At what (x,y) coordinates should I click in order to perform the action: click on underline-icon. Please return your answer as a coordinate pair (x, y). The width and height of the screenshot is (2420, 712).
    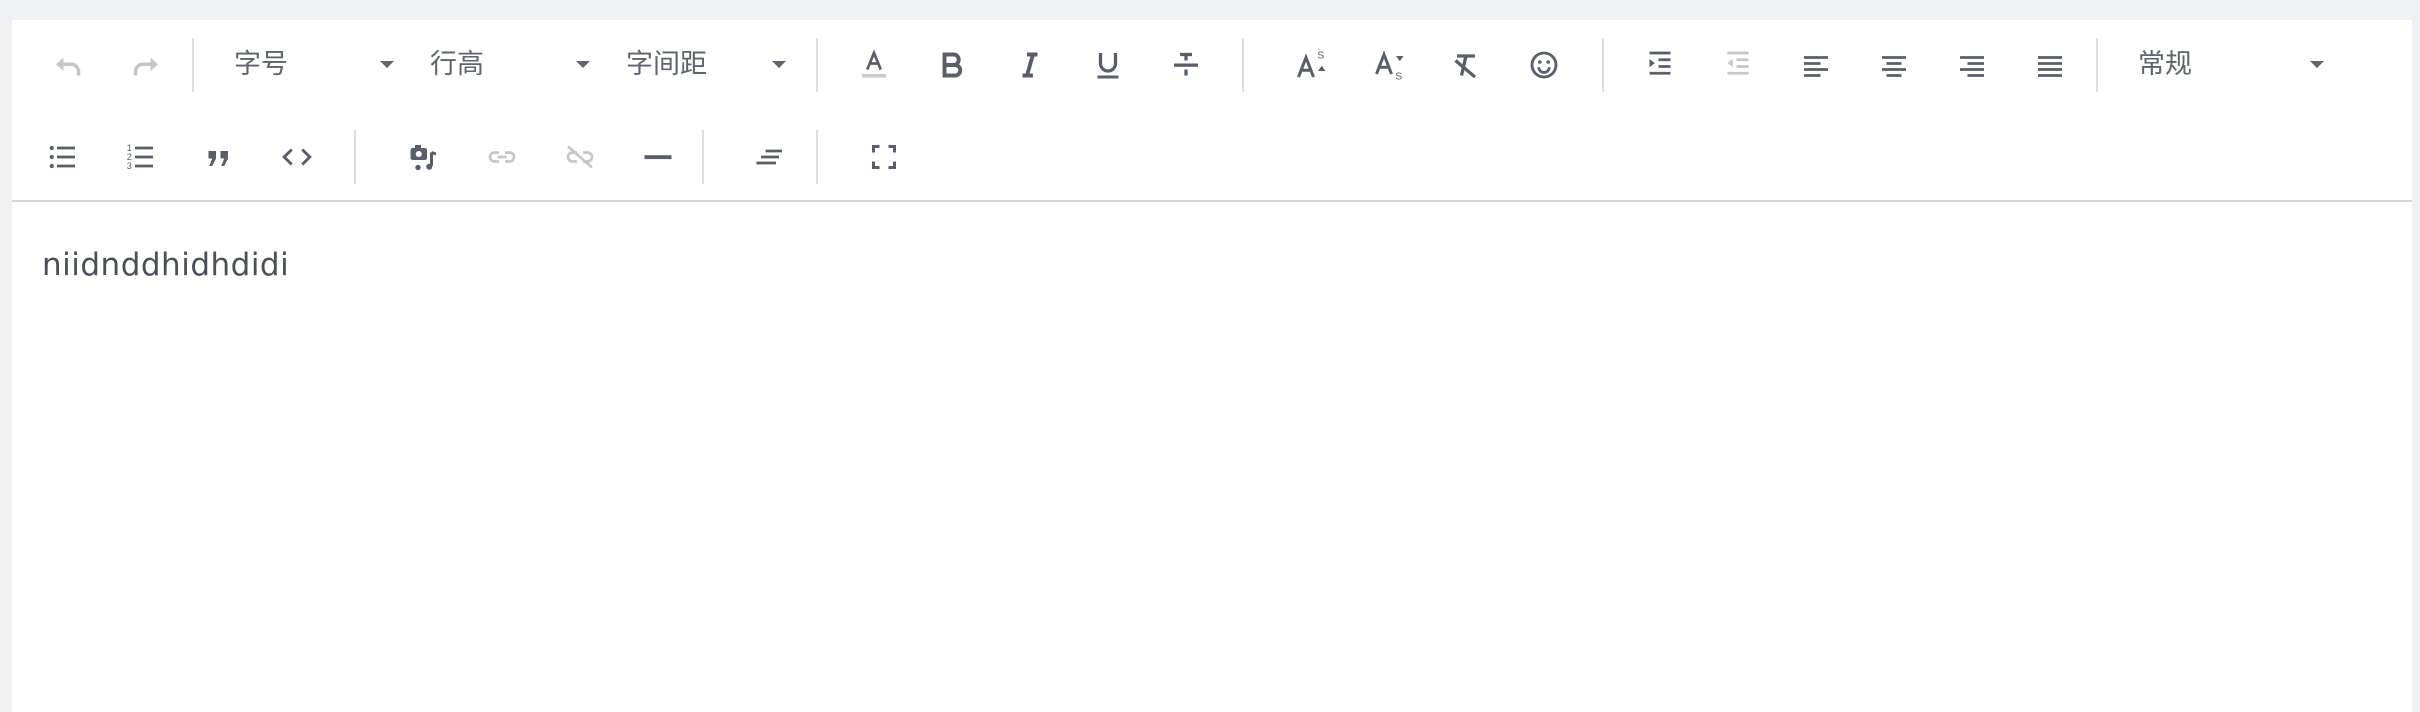
    Looking at the image, I should click on (1108, 66).